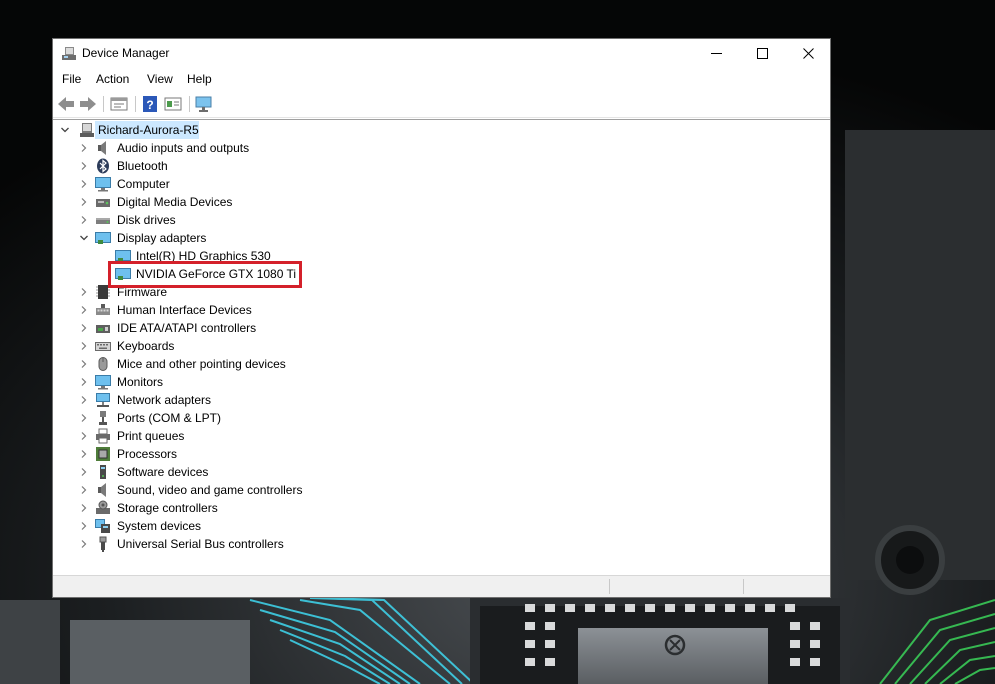 This screenshot has width=995, height=684. I want to click on forward-arrow-icon, so click(88, 104).